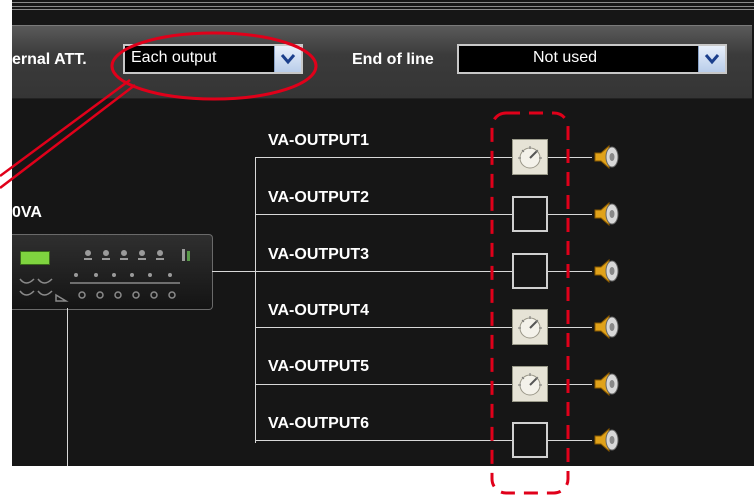  Describe the element at coordinates (319, 140) in the screenshot. I see `output-label-1: VA-OUTPUT1` at that location.